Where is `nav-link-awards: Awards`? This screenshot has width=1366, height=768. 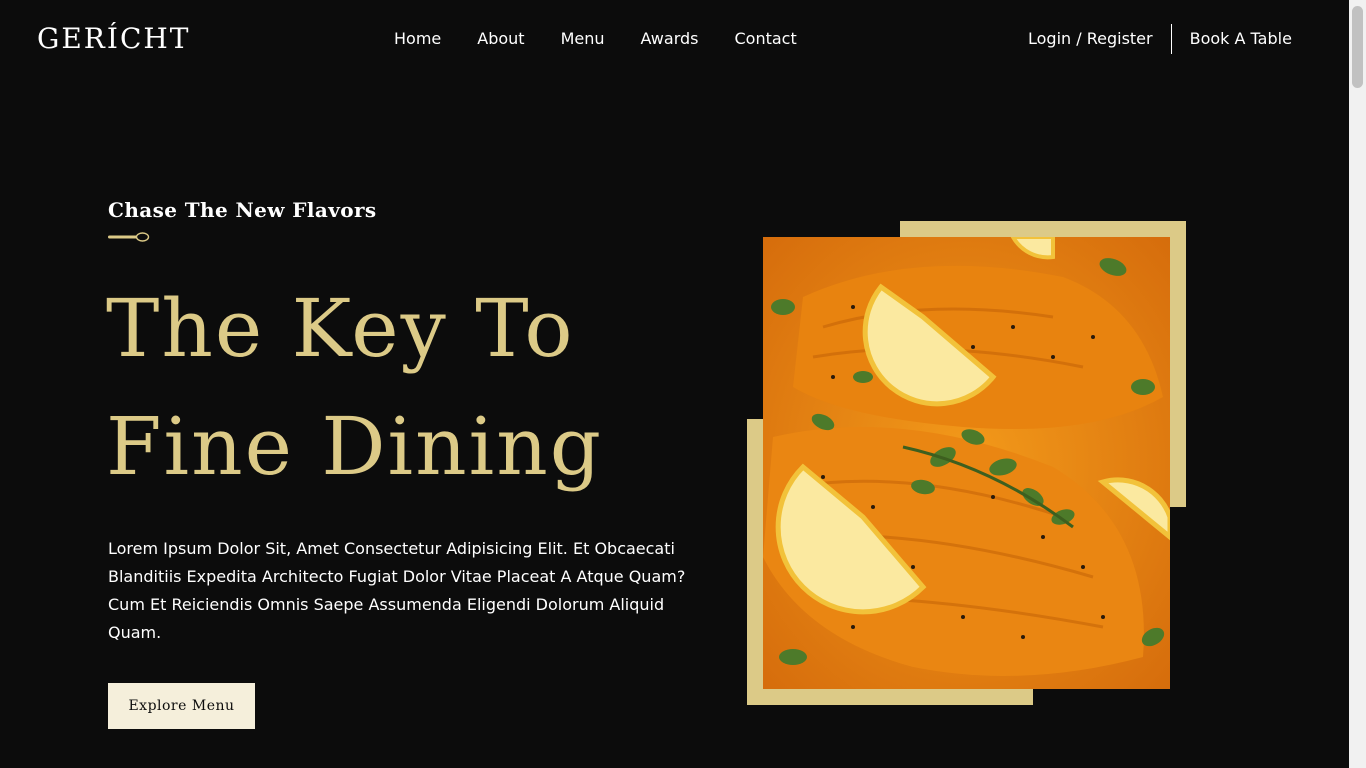 nav-link-awards: Awards is located at coordinates (670, 39).